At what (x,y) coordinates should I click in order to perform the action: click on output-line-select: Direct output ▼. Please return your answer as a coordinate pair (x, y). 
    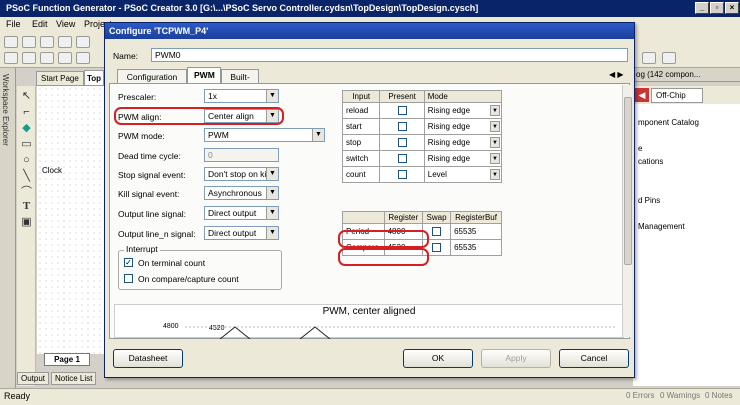
    Looking at the image, I should click on (241, 213).